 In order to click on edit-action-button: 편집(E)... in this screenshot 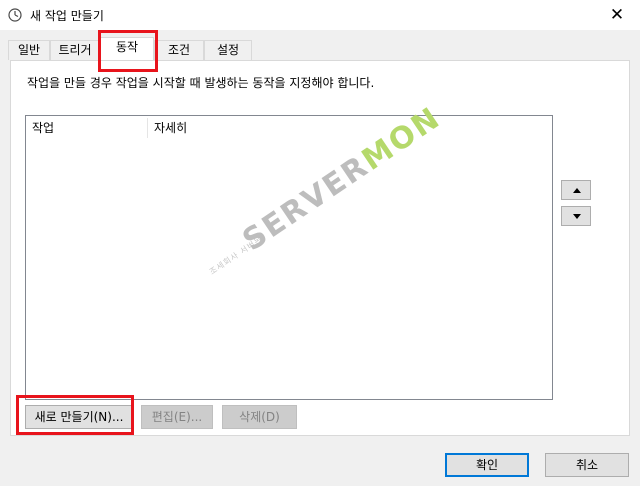, I will do `click(177, 417)`.